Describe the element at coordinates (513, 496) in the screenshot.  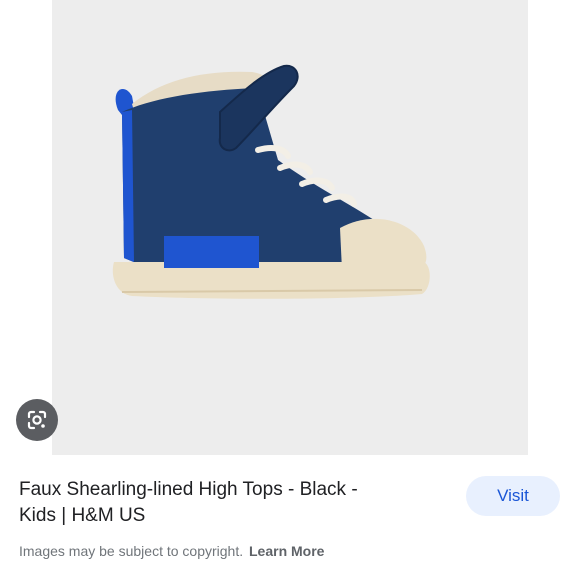
I see `visit-button: Visit` at that location.